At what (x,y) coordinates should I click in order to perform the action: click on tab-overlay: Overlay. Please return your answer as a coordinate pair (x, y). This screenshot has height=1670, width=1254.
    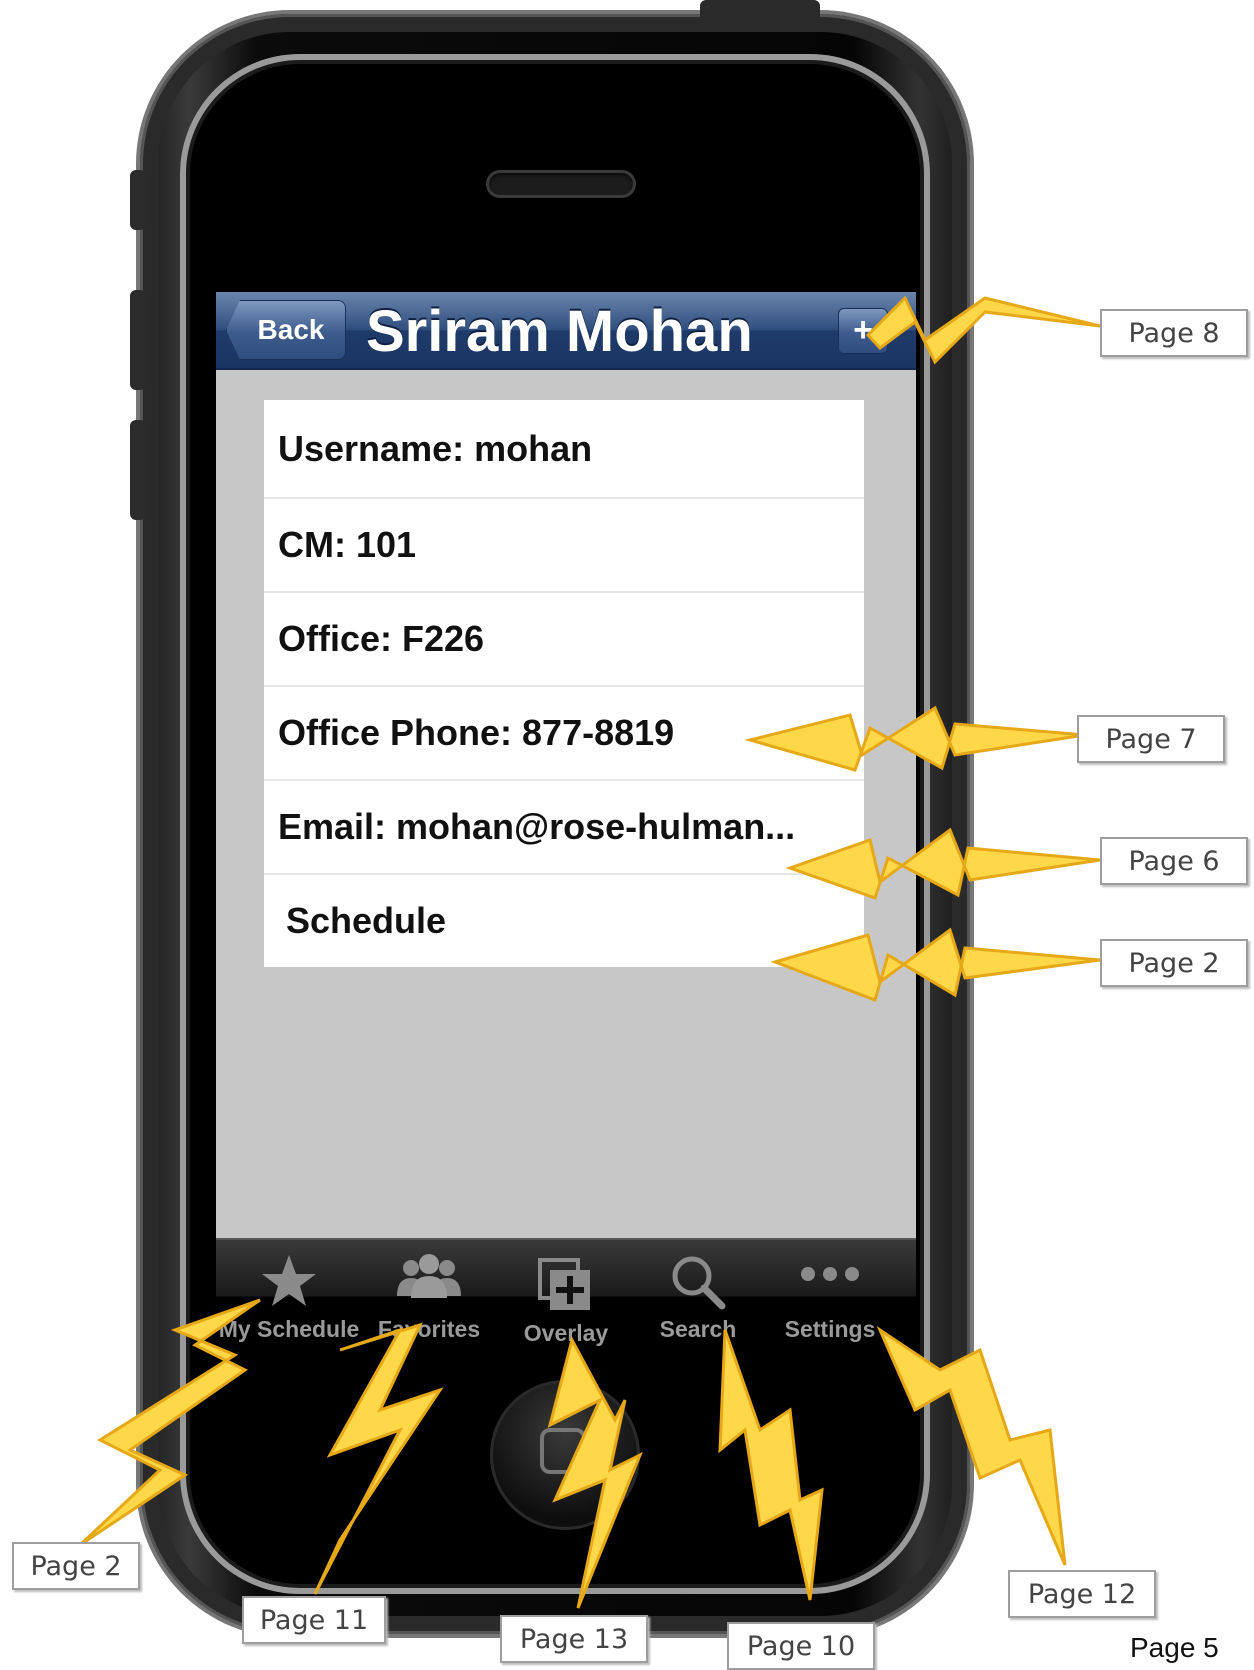
    Looking at the image, I should click on (566, 1296).